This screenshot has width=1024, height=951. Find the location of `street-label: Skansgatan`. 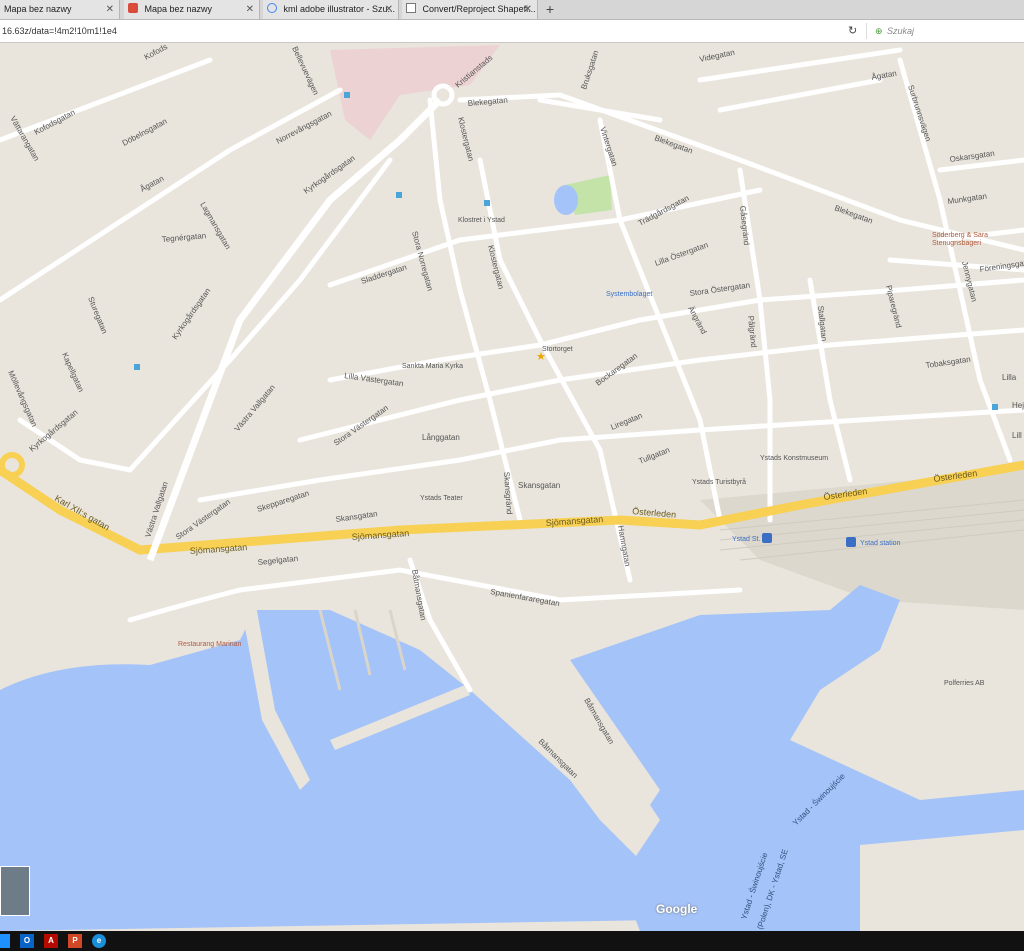

street-label: Skansgatan is located at coordinates (539, 485).